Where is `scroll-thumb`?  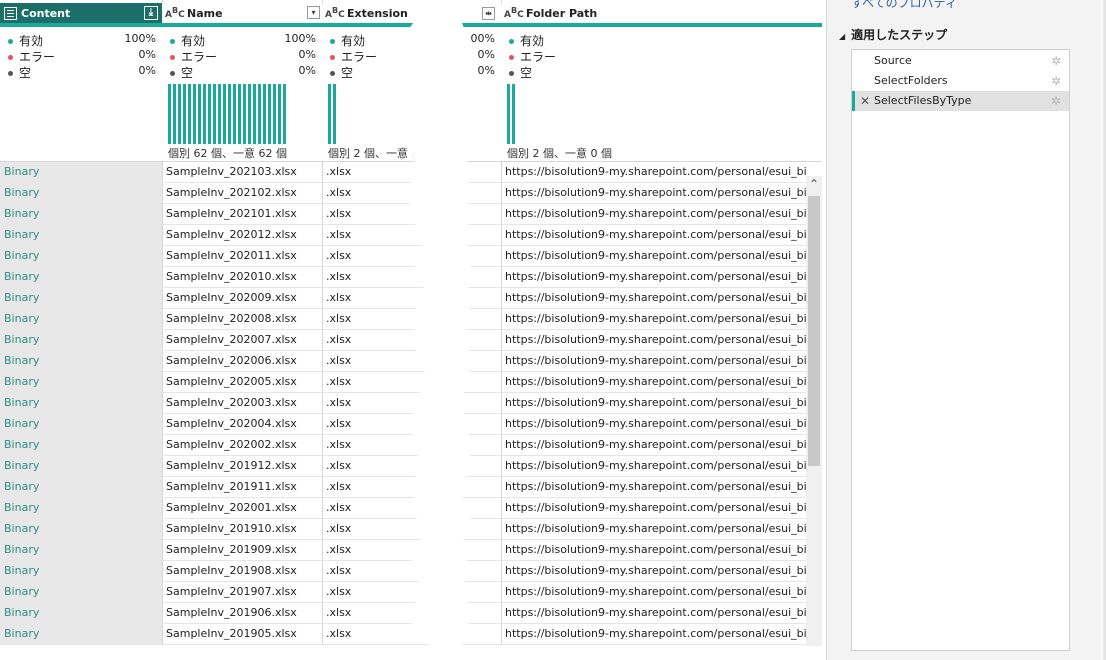 scroll-thumb is located at coordinates (814, 331).